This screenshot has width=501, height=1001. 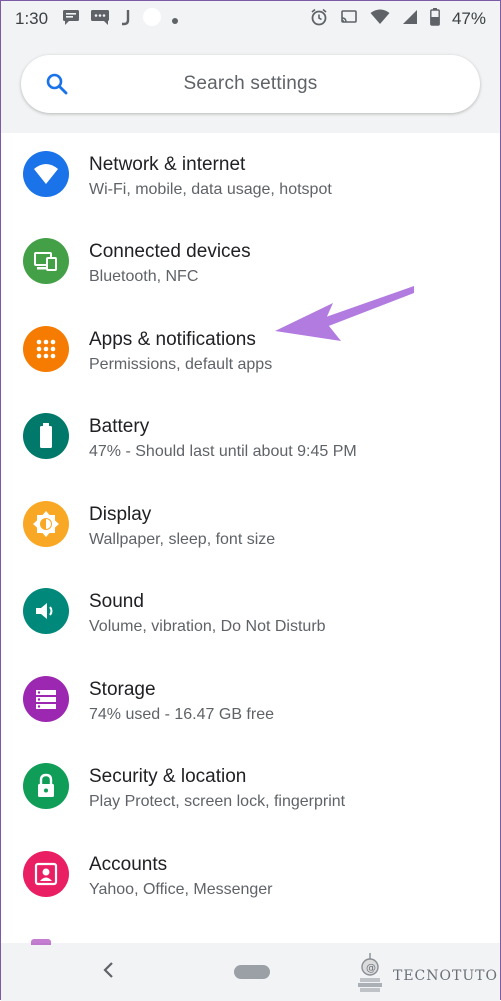 I want to click on setting-accounts: Accounts Yahoo, Office, Messenger, so click(x=250, y=876).